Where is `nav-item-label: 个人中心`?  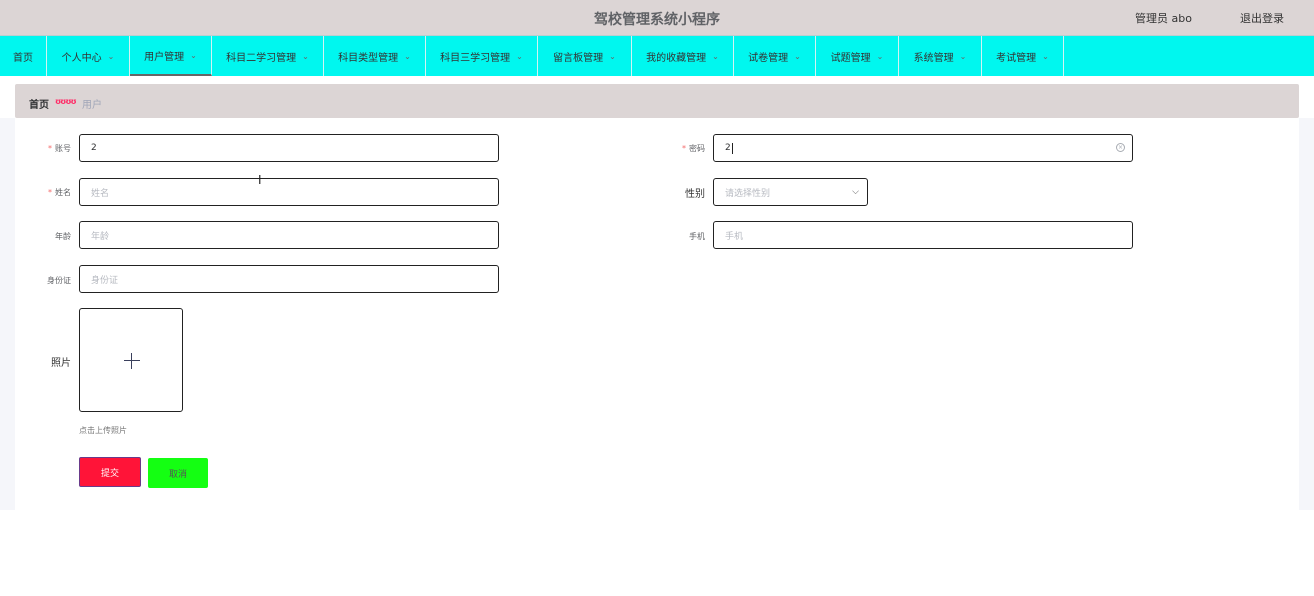
nav-item-label: 个人中心 is located at coordinates (81, 58).